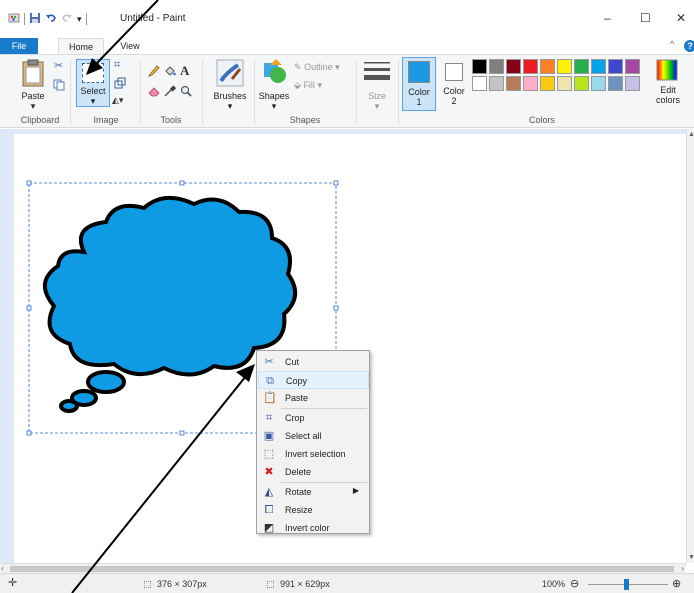 The image size is (694, 593). What do you see at coordinates (313, 380) in the screenshot?
I see `menu-item-copy: ⧉ Copy` at bounding box center [313, 380].